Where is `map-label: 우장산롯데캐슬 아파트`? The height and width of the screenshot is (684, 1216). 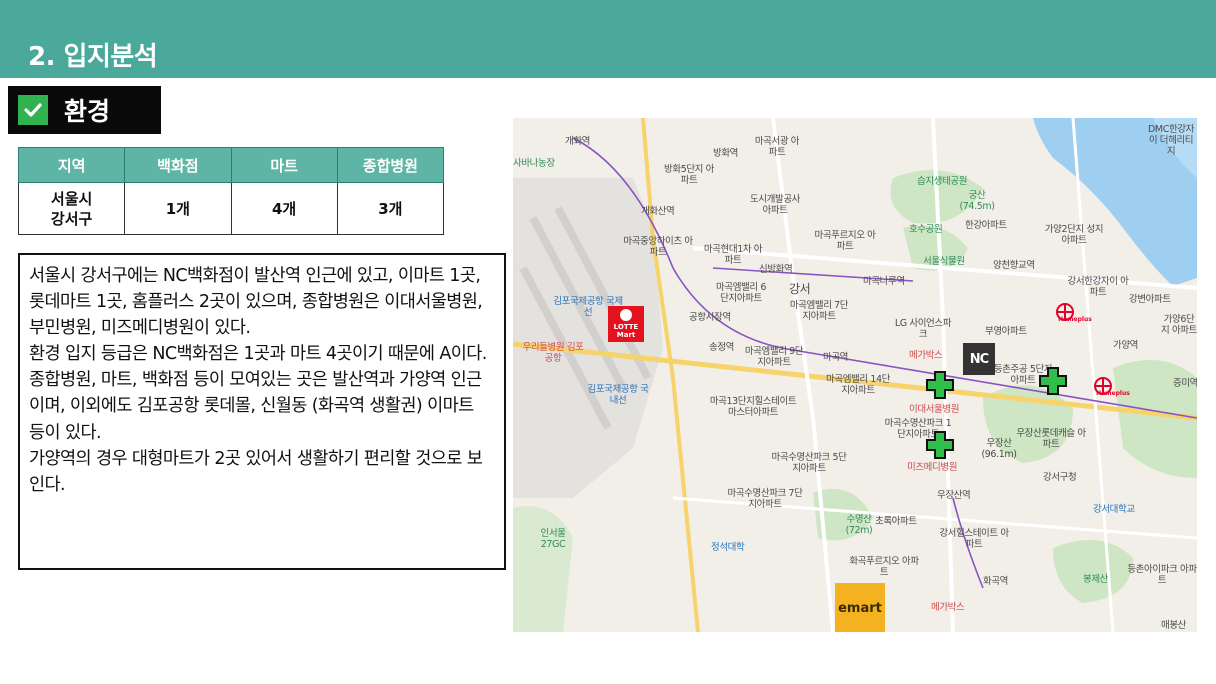
map-label: 우장산롯데캐슬 아파트 is located at coordinates (1051, 439).